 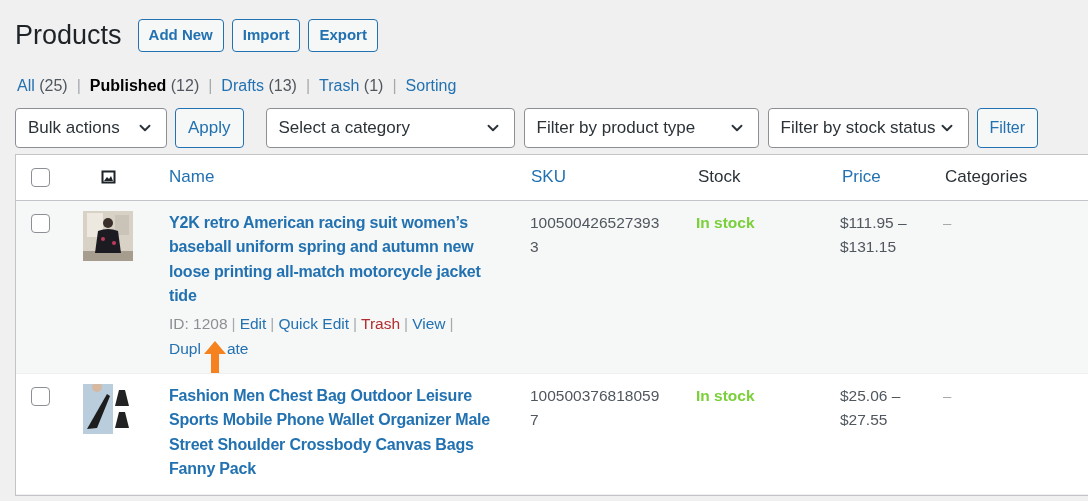 I want to click on filter-select: Select a category, so click(x=390, y=127).